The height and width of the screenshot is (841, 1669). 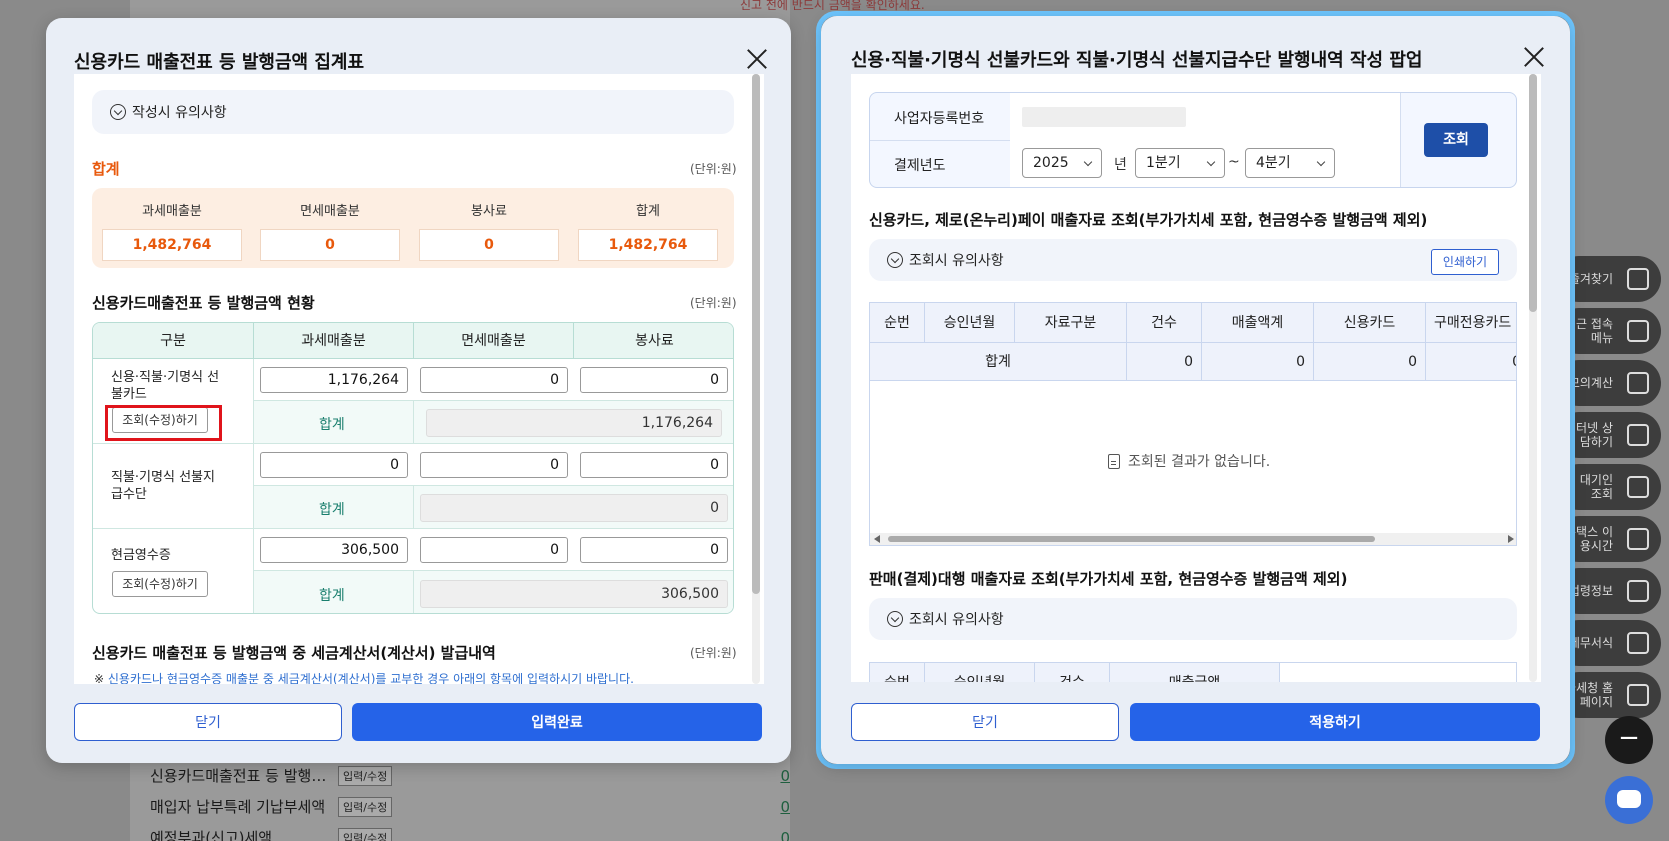 I want to click on empty-result: 조회된 결과가 없습니다., so click(x=1189, y=461).